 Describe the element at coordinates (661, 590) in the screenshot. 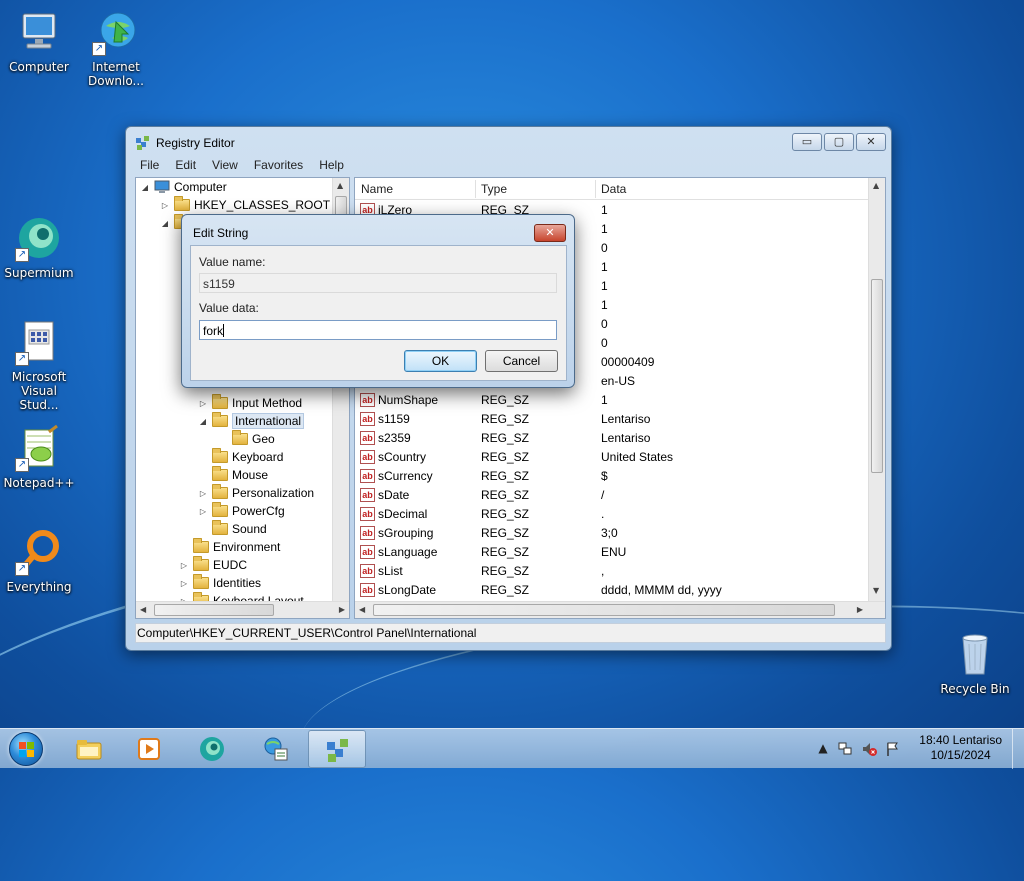

I see `value-data: dddd, MMMM dd, yyyy` at that location.